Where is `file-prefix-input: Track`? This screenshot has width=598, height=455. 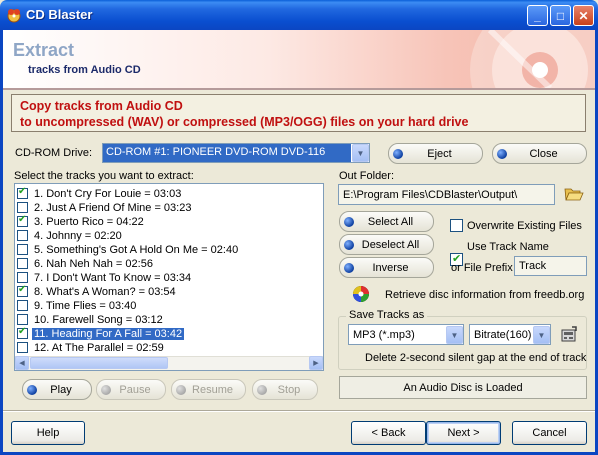 file-prefix-input: Track is located at coordinates (550, 266).